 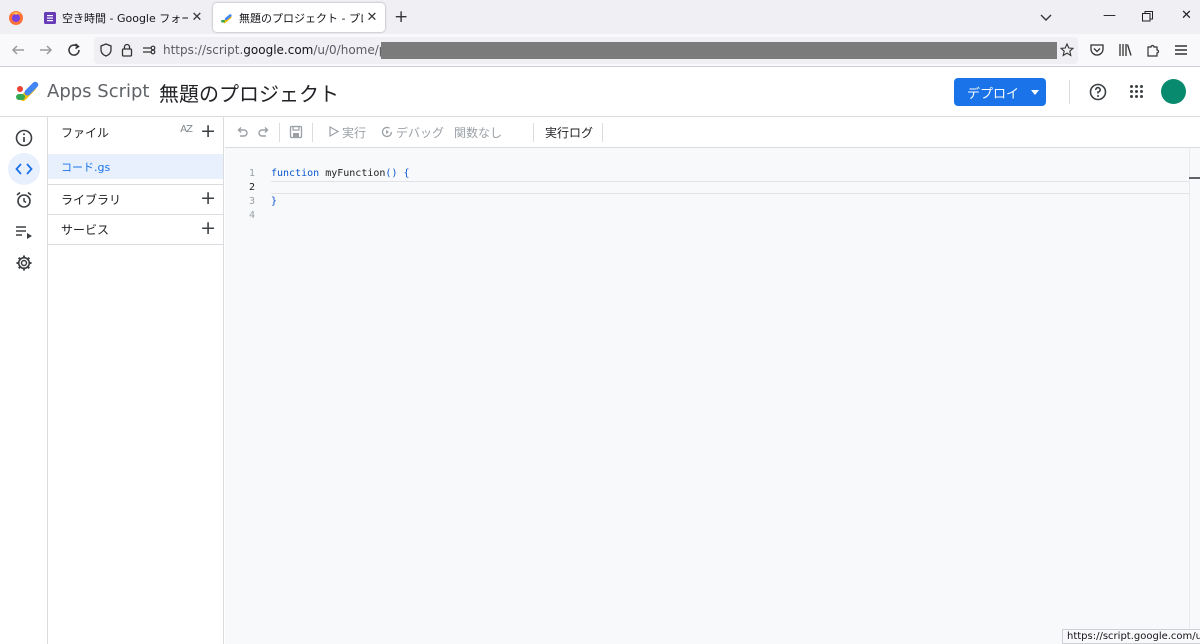 What do you see at coordinates (1194, 178) in the screenshot?
I see `scrollbar-cursor-marker` at bounding box center [1194, 178].